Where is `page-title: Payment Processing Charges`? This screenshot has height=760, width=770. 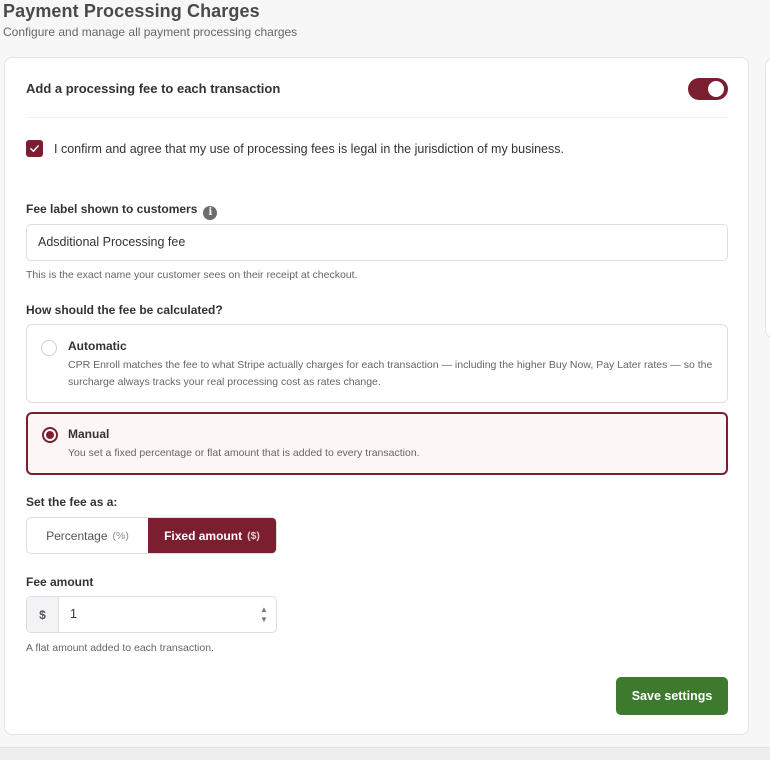
page-title: Payment Processing Charges is located at coordinates (131, 11).